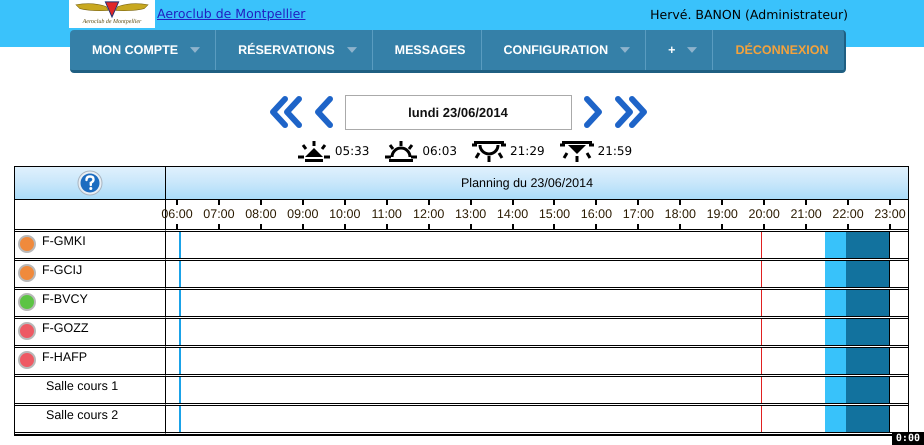 This screenshot has height=445, width=924. I want to click on nav-menu-item: +, so click(680, 50).